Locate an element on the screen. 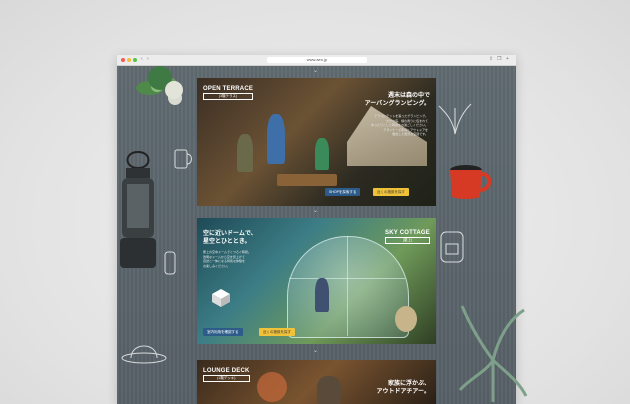 The image size is (630, 404). tabs-icon: ❐ is located at coordinates (499, 59).